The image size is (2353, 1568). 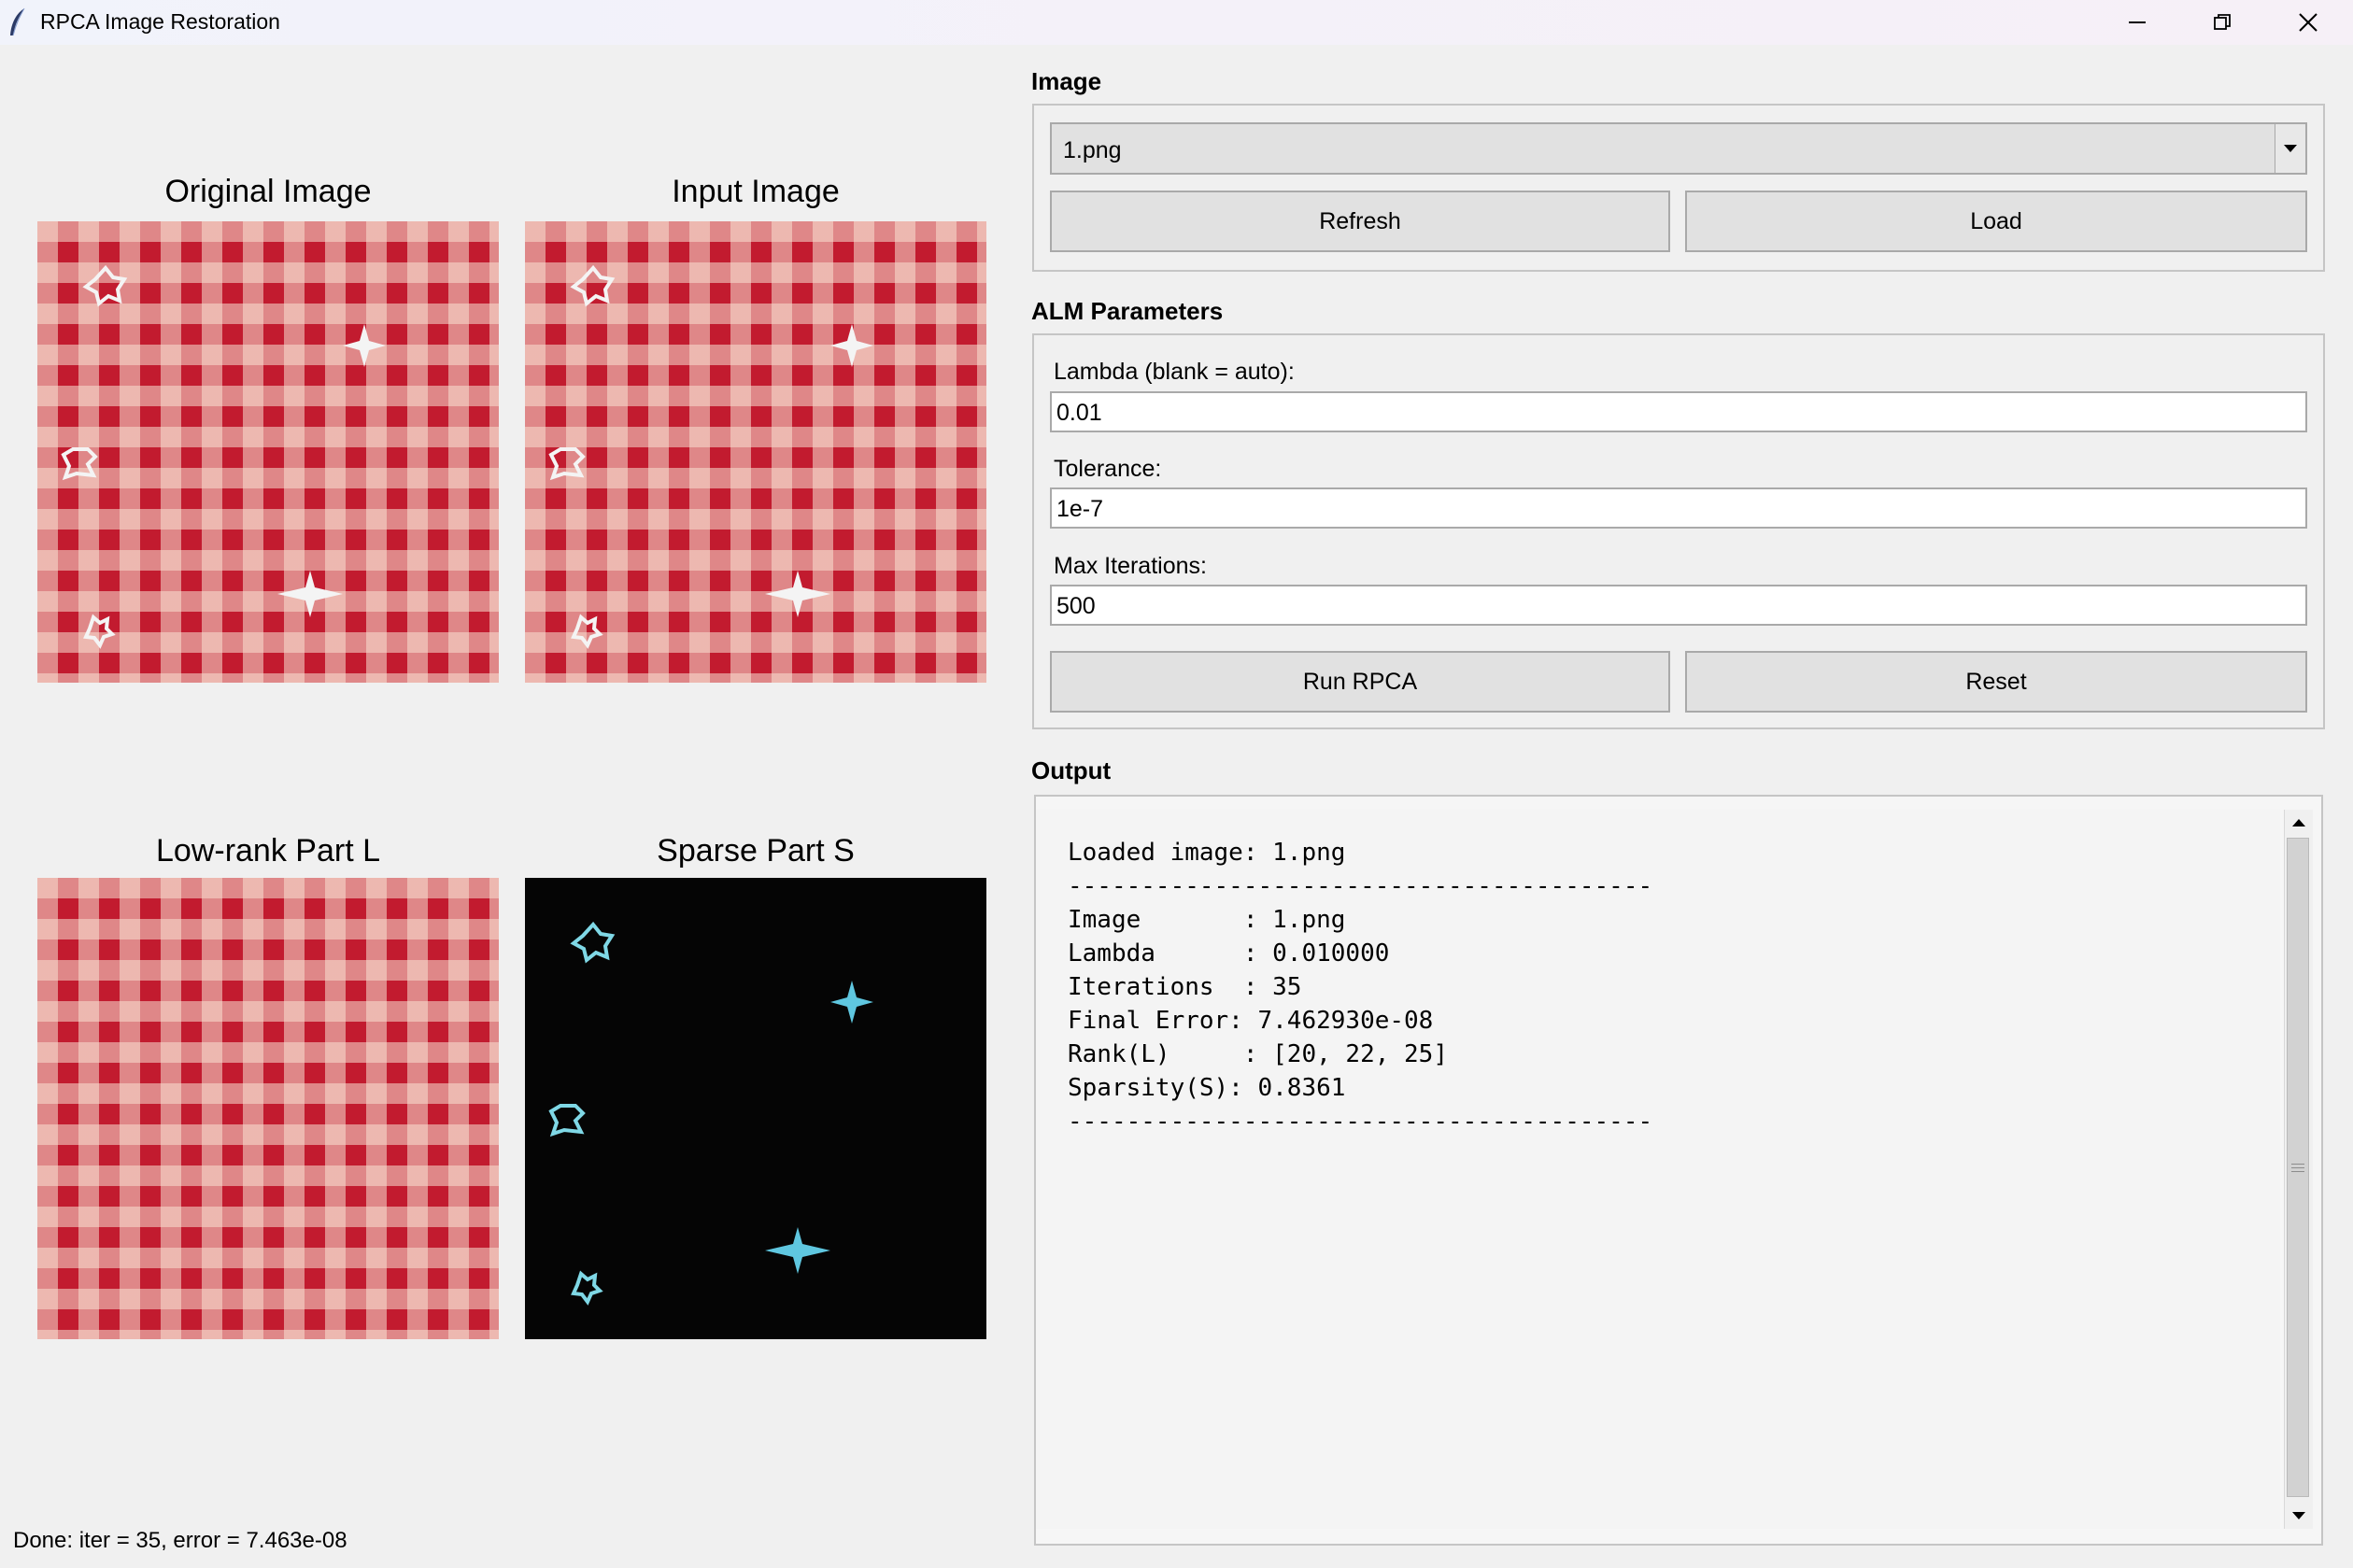 I want to click on scroll-up-icon, so click(x=2299, y=823).